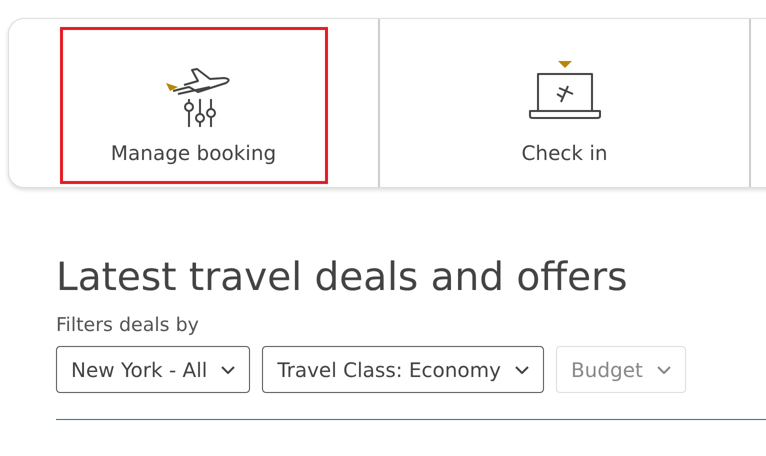  Describe the element at coordinates (153, 369) in the screenshot. I see `filter-dropdown: New York - All` at that location.